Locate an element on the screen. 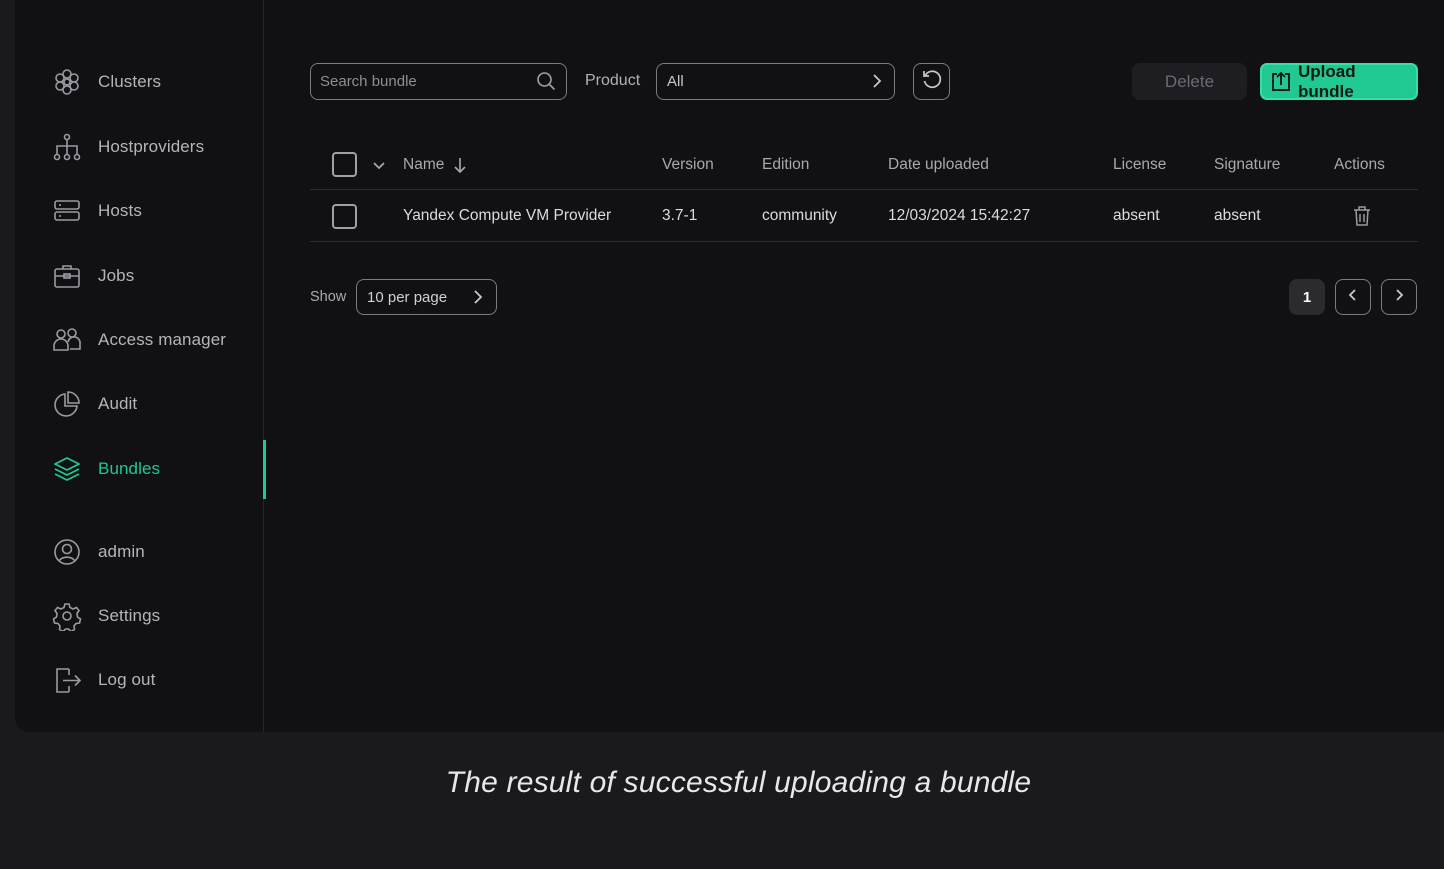  column-header-actions: Actions is located at coordinates (1359, 164).